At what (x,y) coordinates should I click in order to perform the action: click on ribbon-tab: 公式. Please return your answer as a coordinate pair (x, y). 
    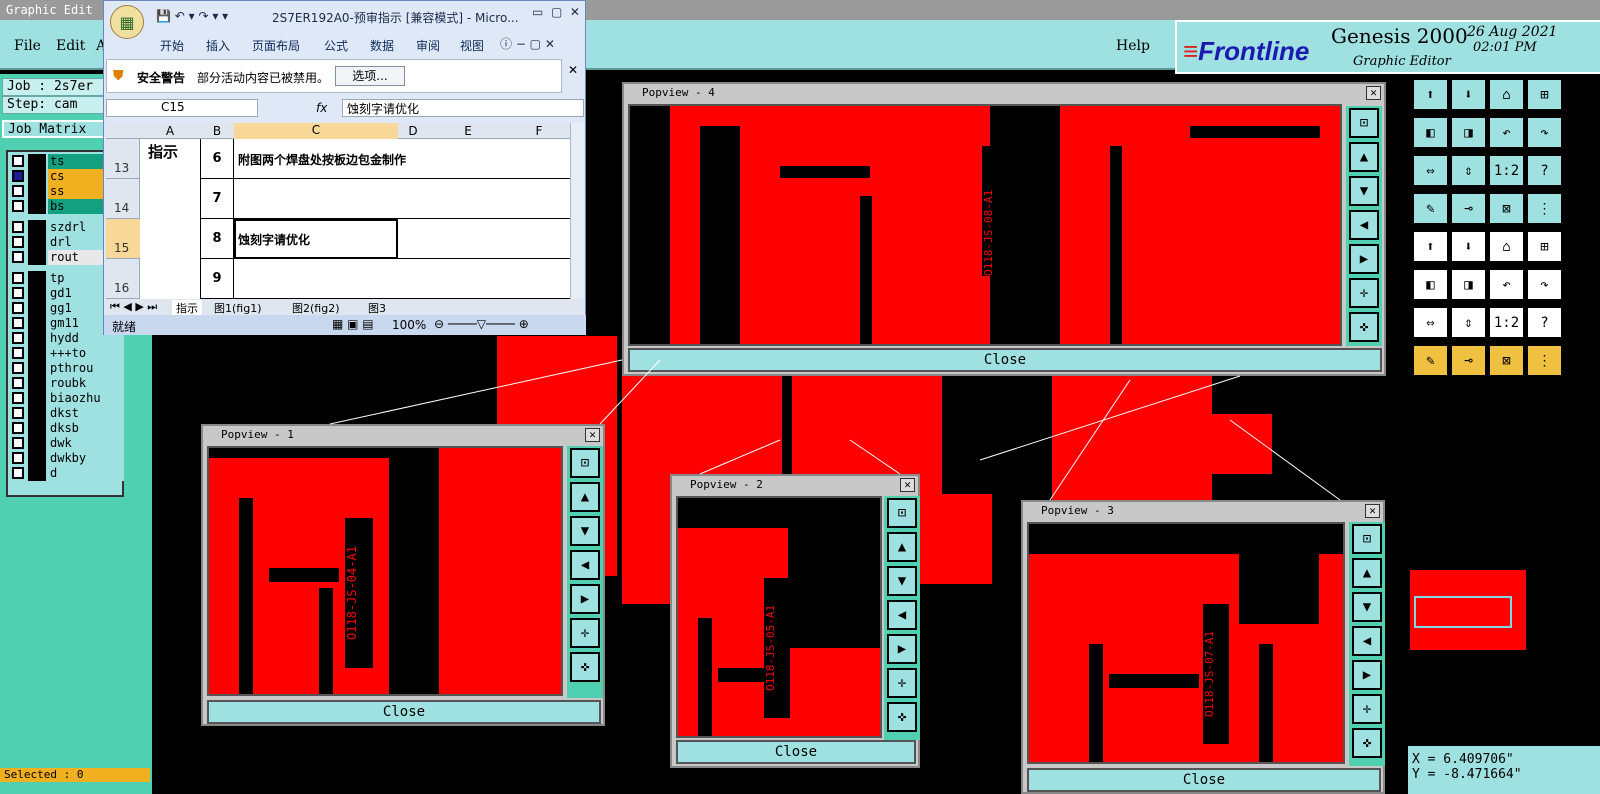
    Looking at the image, I should click on (336, 45).